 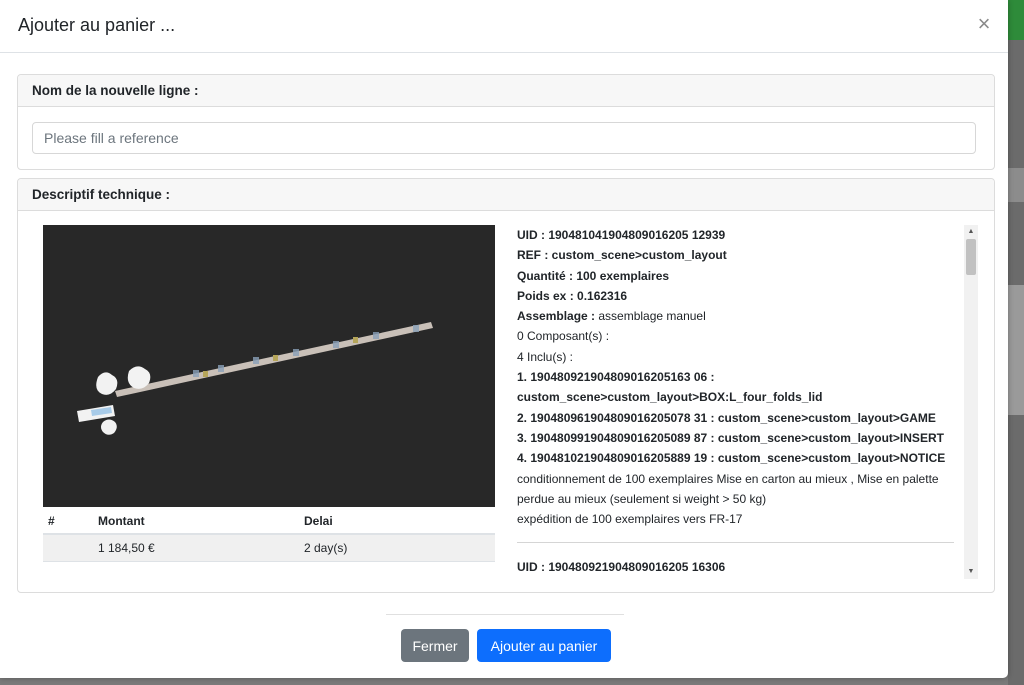 What do you see at coordinates (622, 255) in the screenshot?
I see `ref-line: REF : custom_scene>custom_layout` at bounding box center [622, 255].